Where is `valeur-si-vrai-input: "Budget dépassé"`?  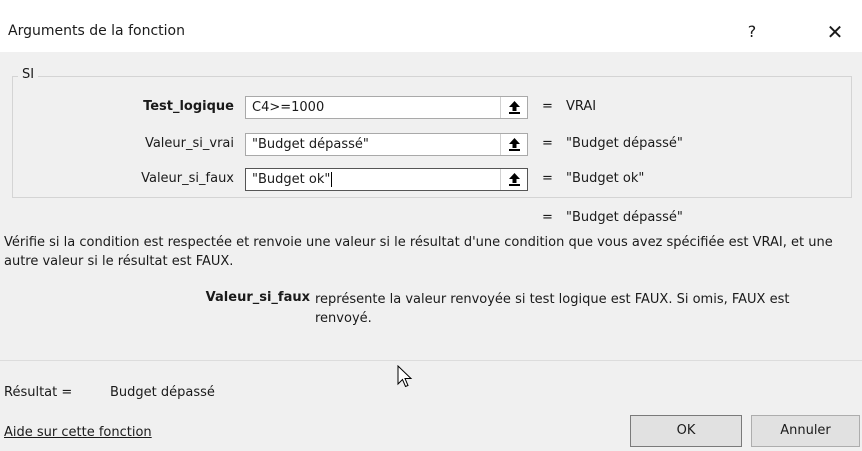 valeur-si-vrai-input: "Budget dépassé" is located at coordinates (386, 144).